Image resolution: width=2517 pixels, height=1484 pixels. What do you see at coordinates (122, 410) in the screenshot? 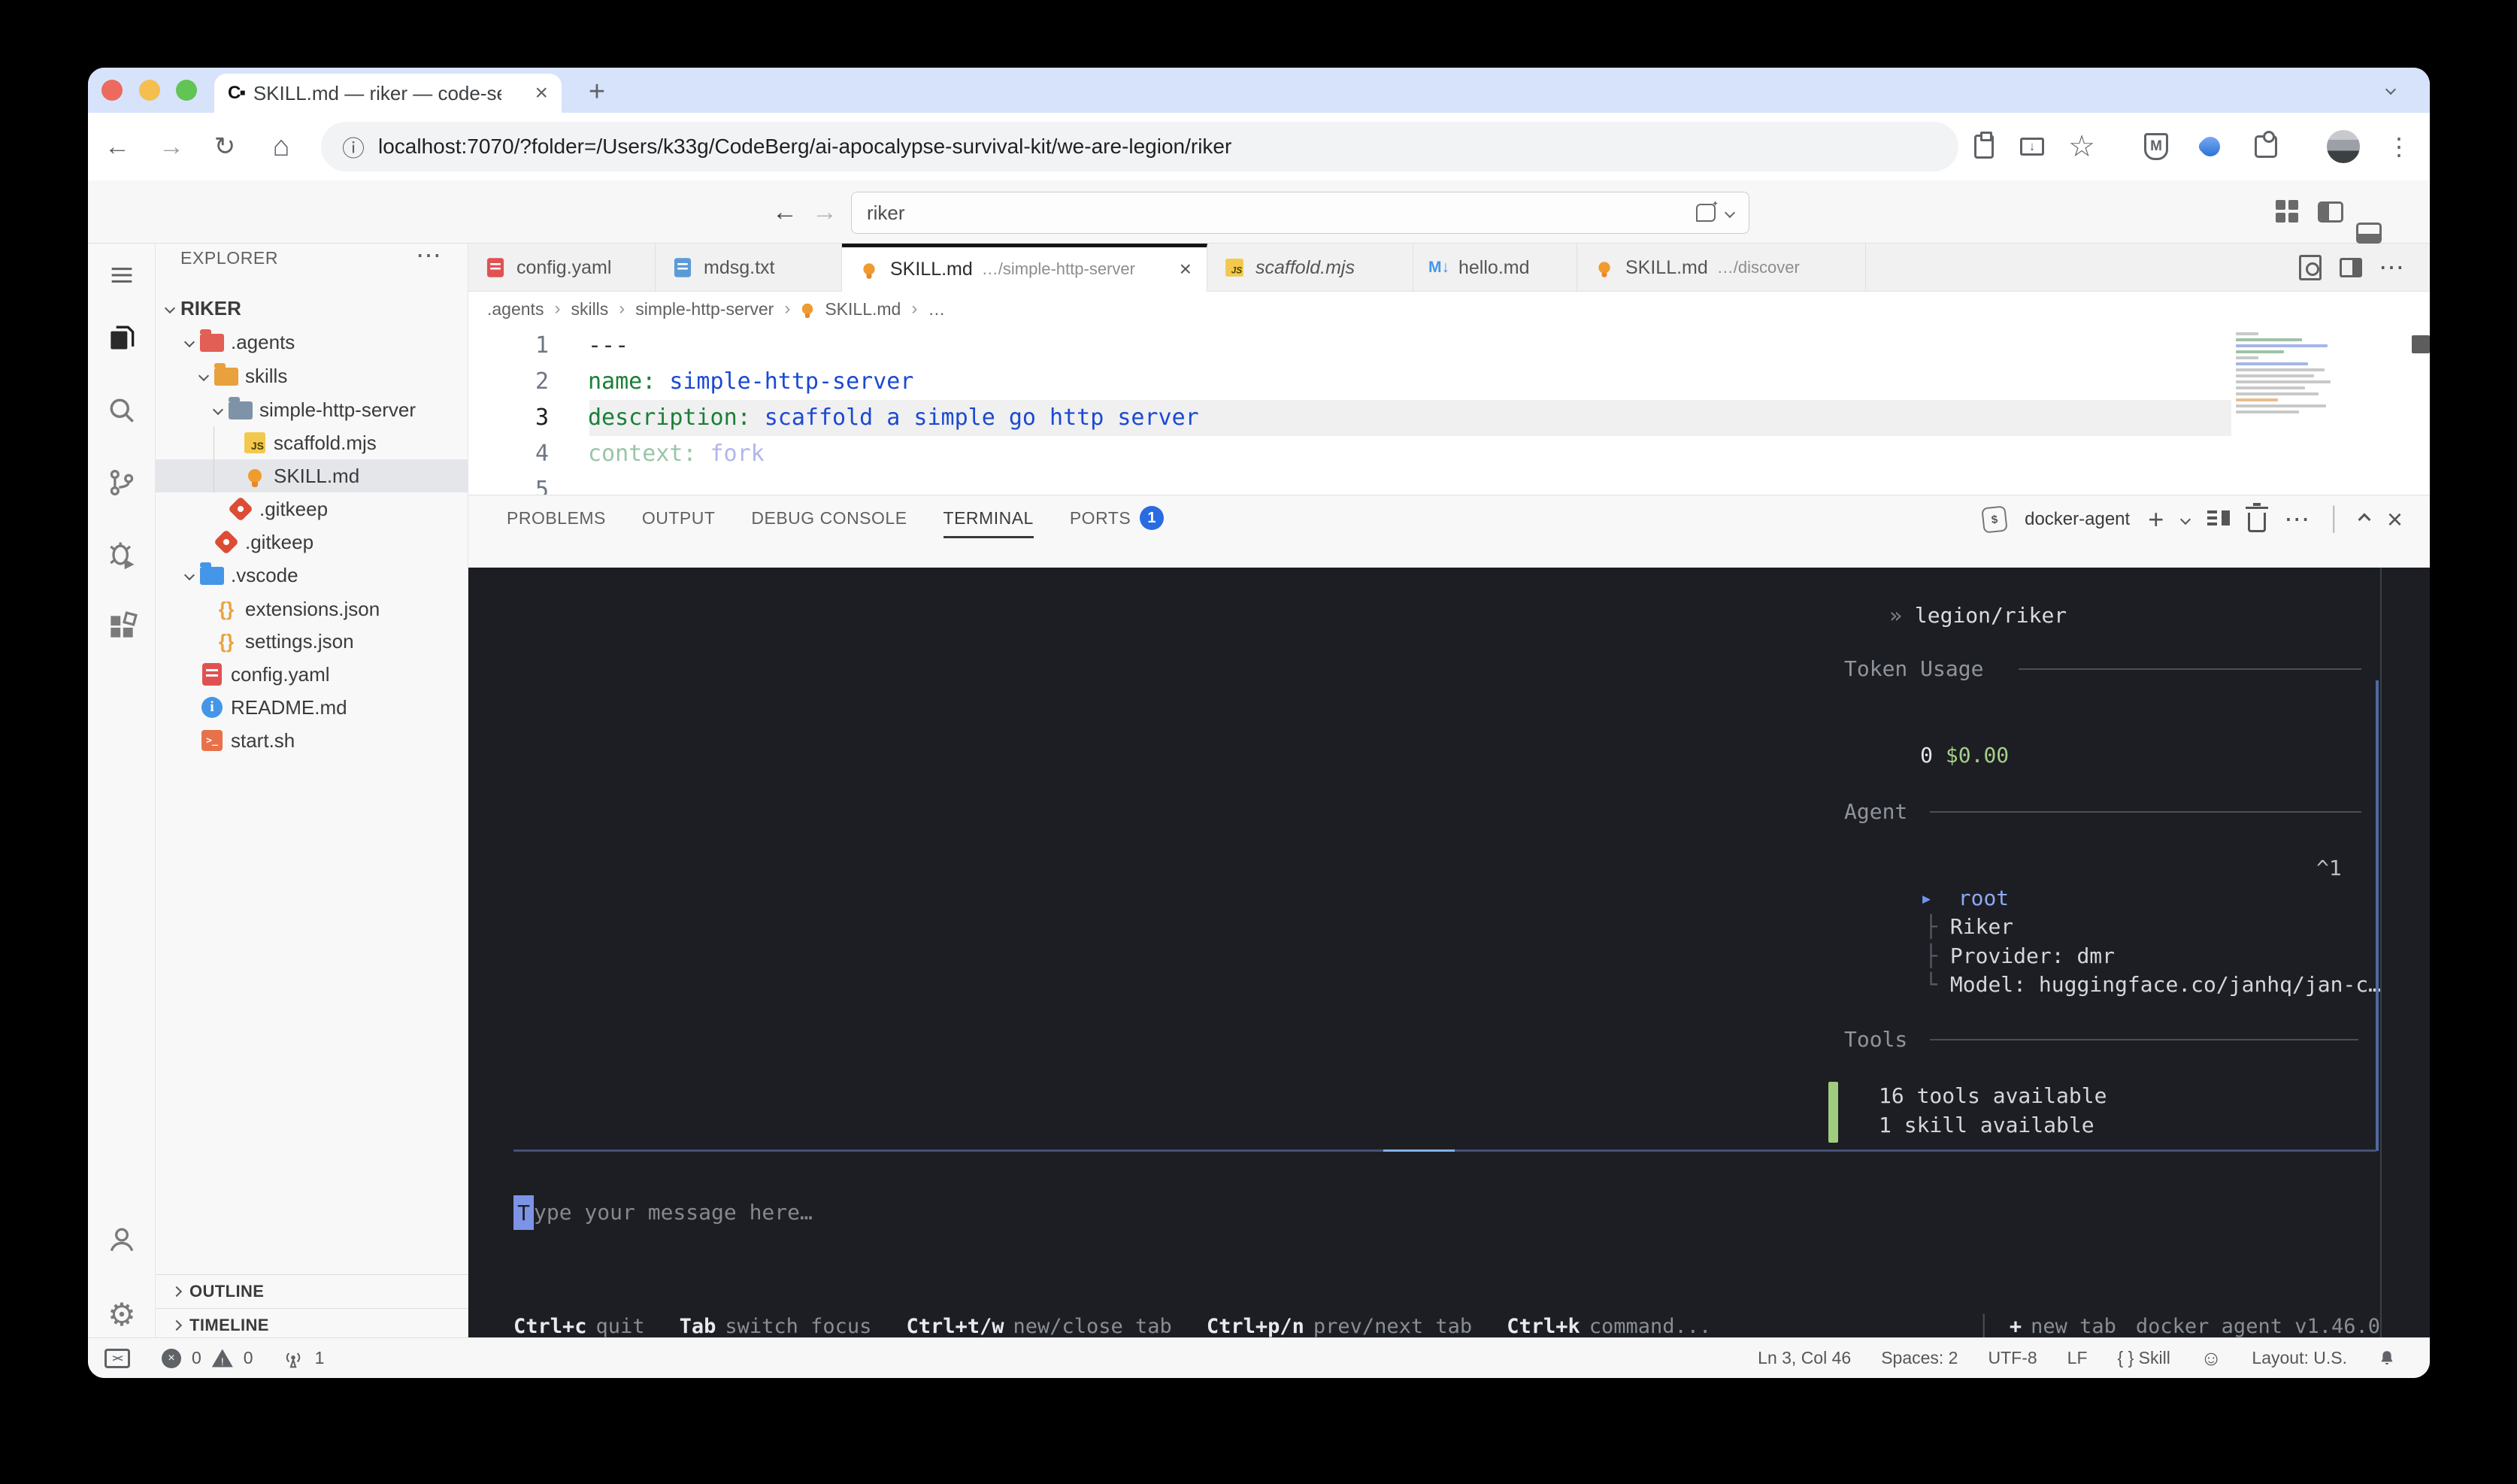
I see `sidebar-item-search` at bounding box center [122, 410].